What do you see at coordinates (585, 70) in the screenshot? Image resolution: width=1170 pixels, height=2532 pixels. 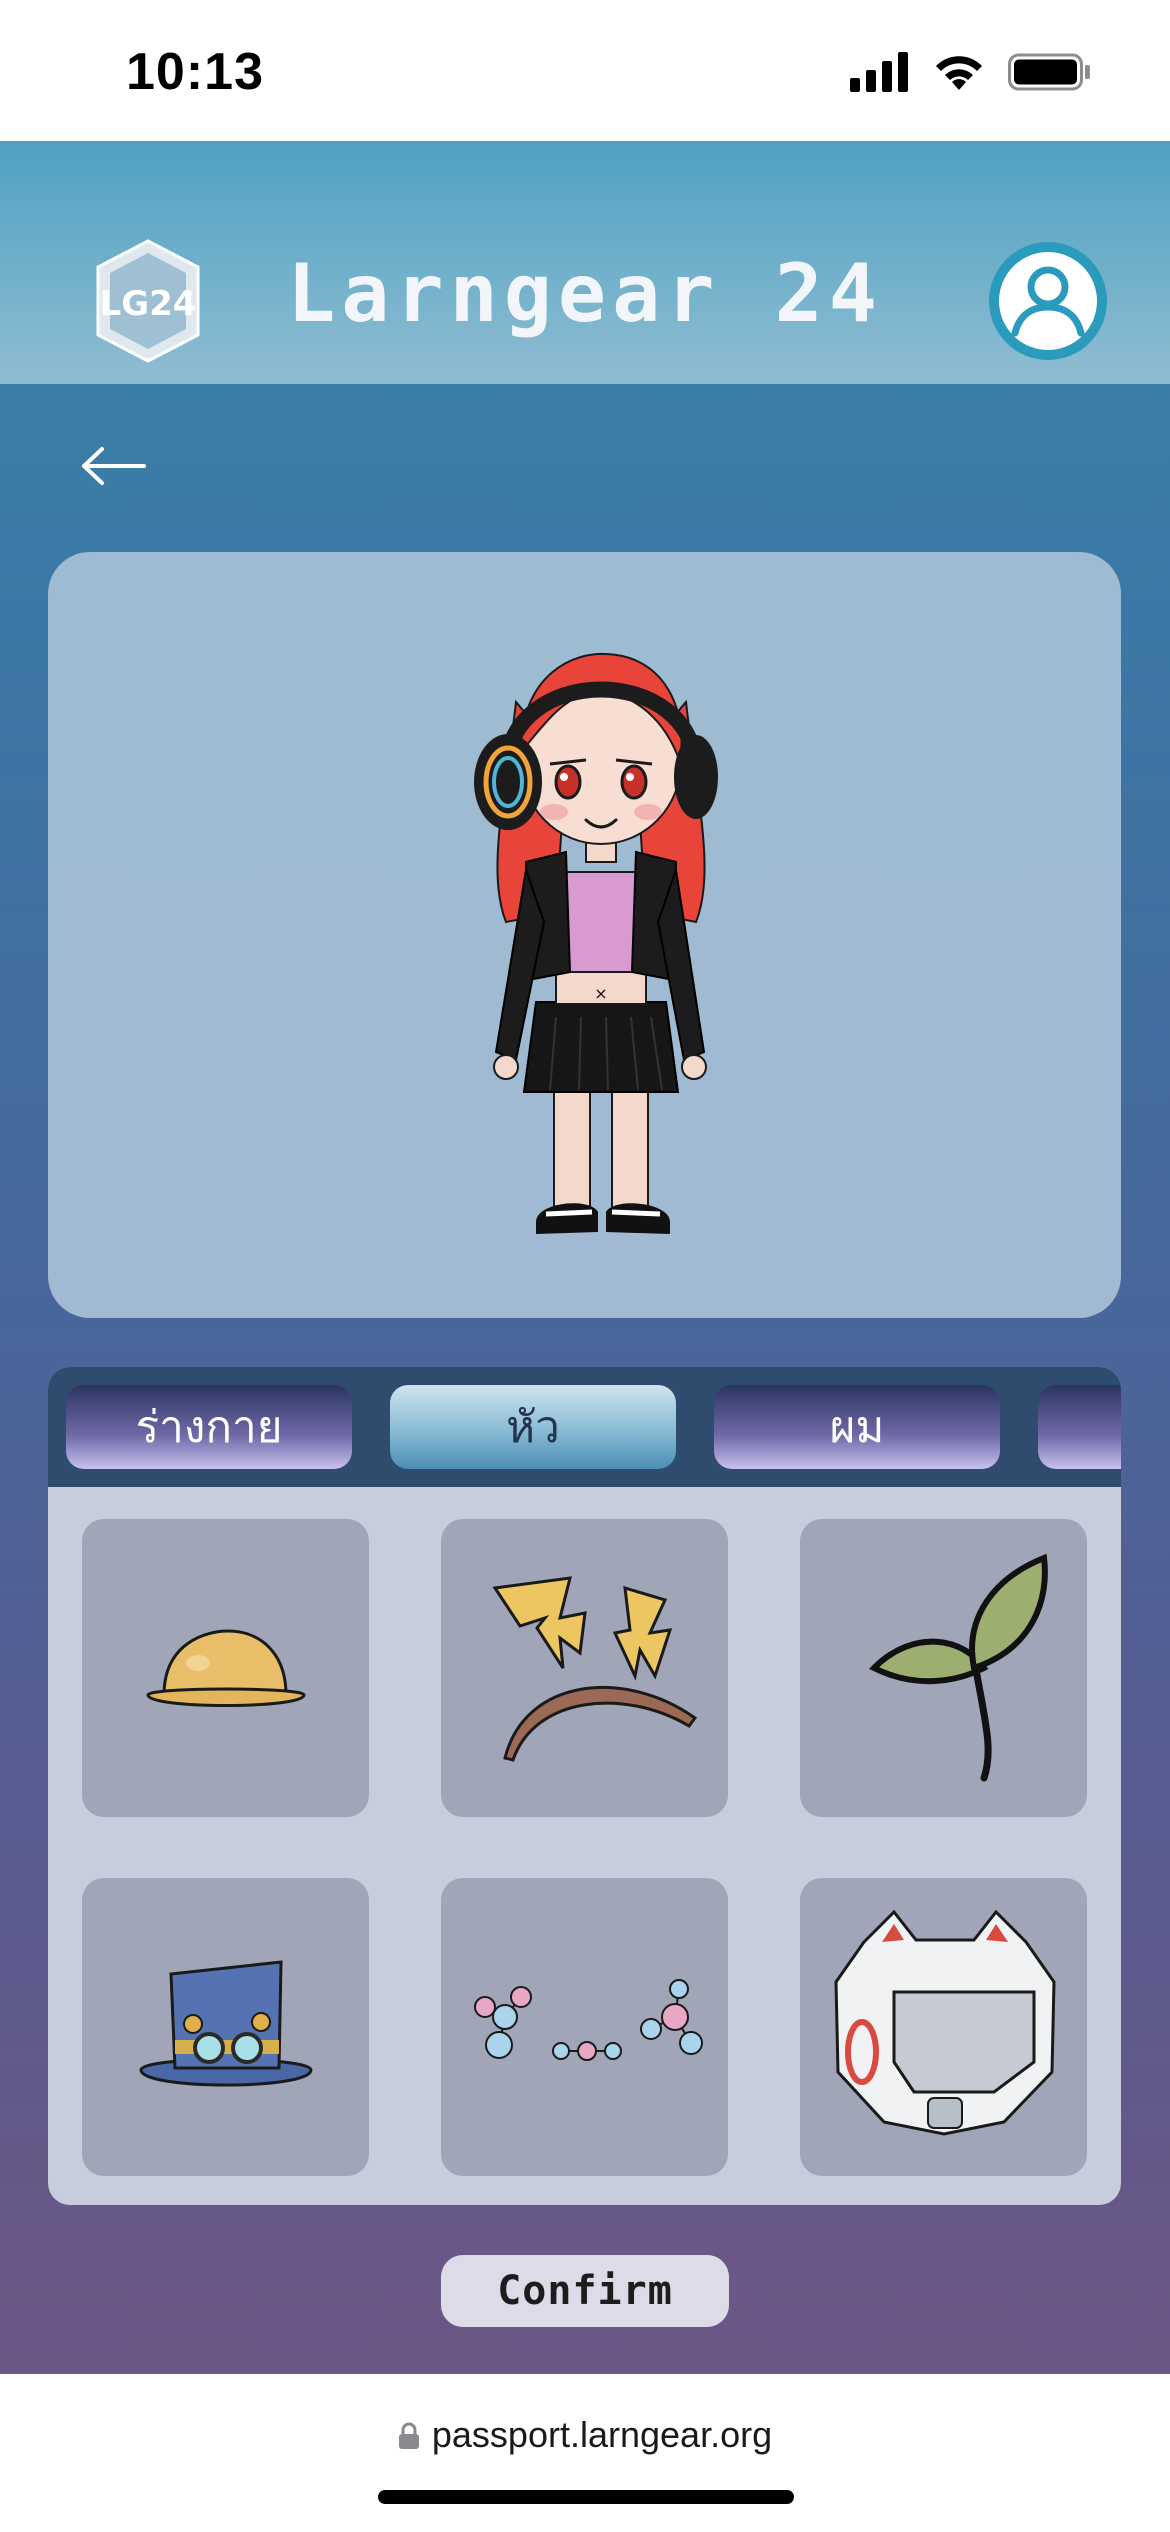 I see `status-bar: 10:13` at bounding box center [585, 70].